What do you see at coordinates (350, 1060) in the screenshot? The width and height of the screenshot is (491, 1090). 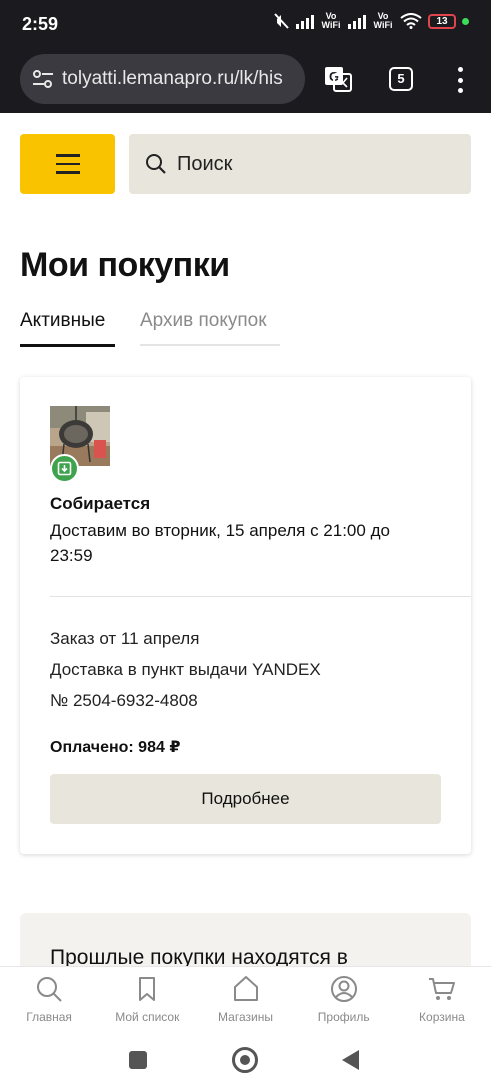 I see `back-icon` at bounding box center [350, 1060].